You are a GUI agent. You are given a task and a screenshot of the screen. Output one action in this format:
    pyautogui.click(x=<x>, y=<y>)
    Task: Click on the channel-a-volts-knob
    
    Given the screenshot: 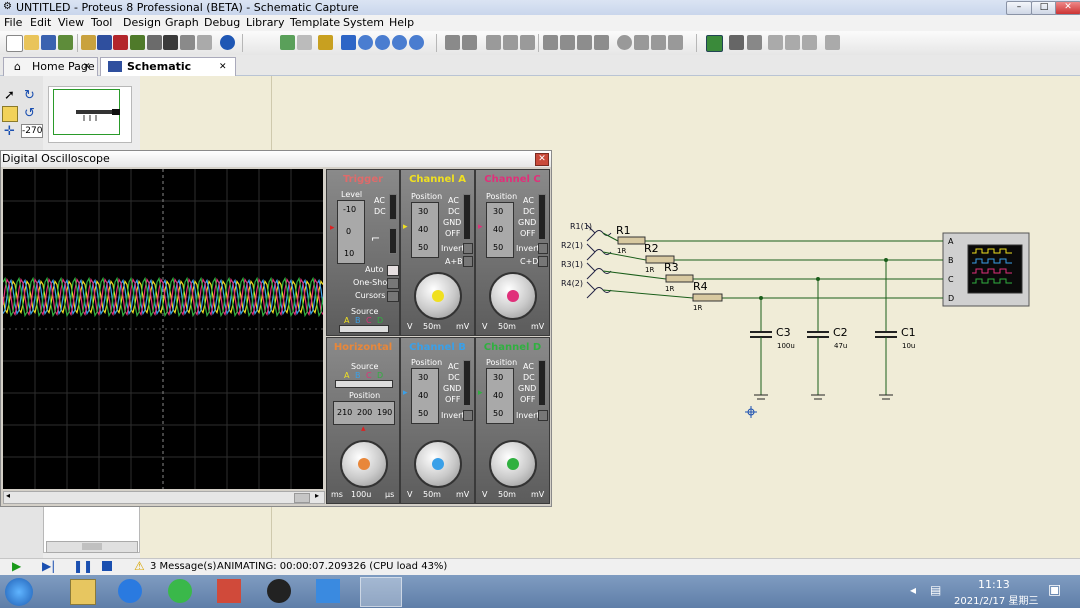 What is the action you would take?
    pyautogui.click(x=438, y=296)
    